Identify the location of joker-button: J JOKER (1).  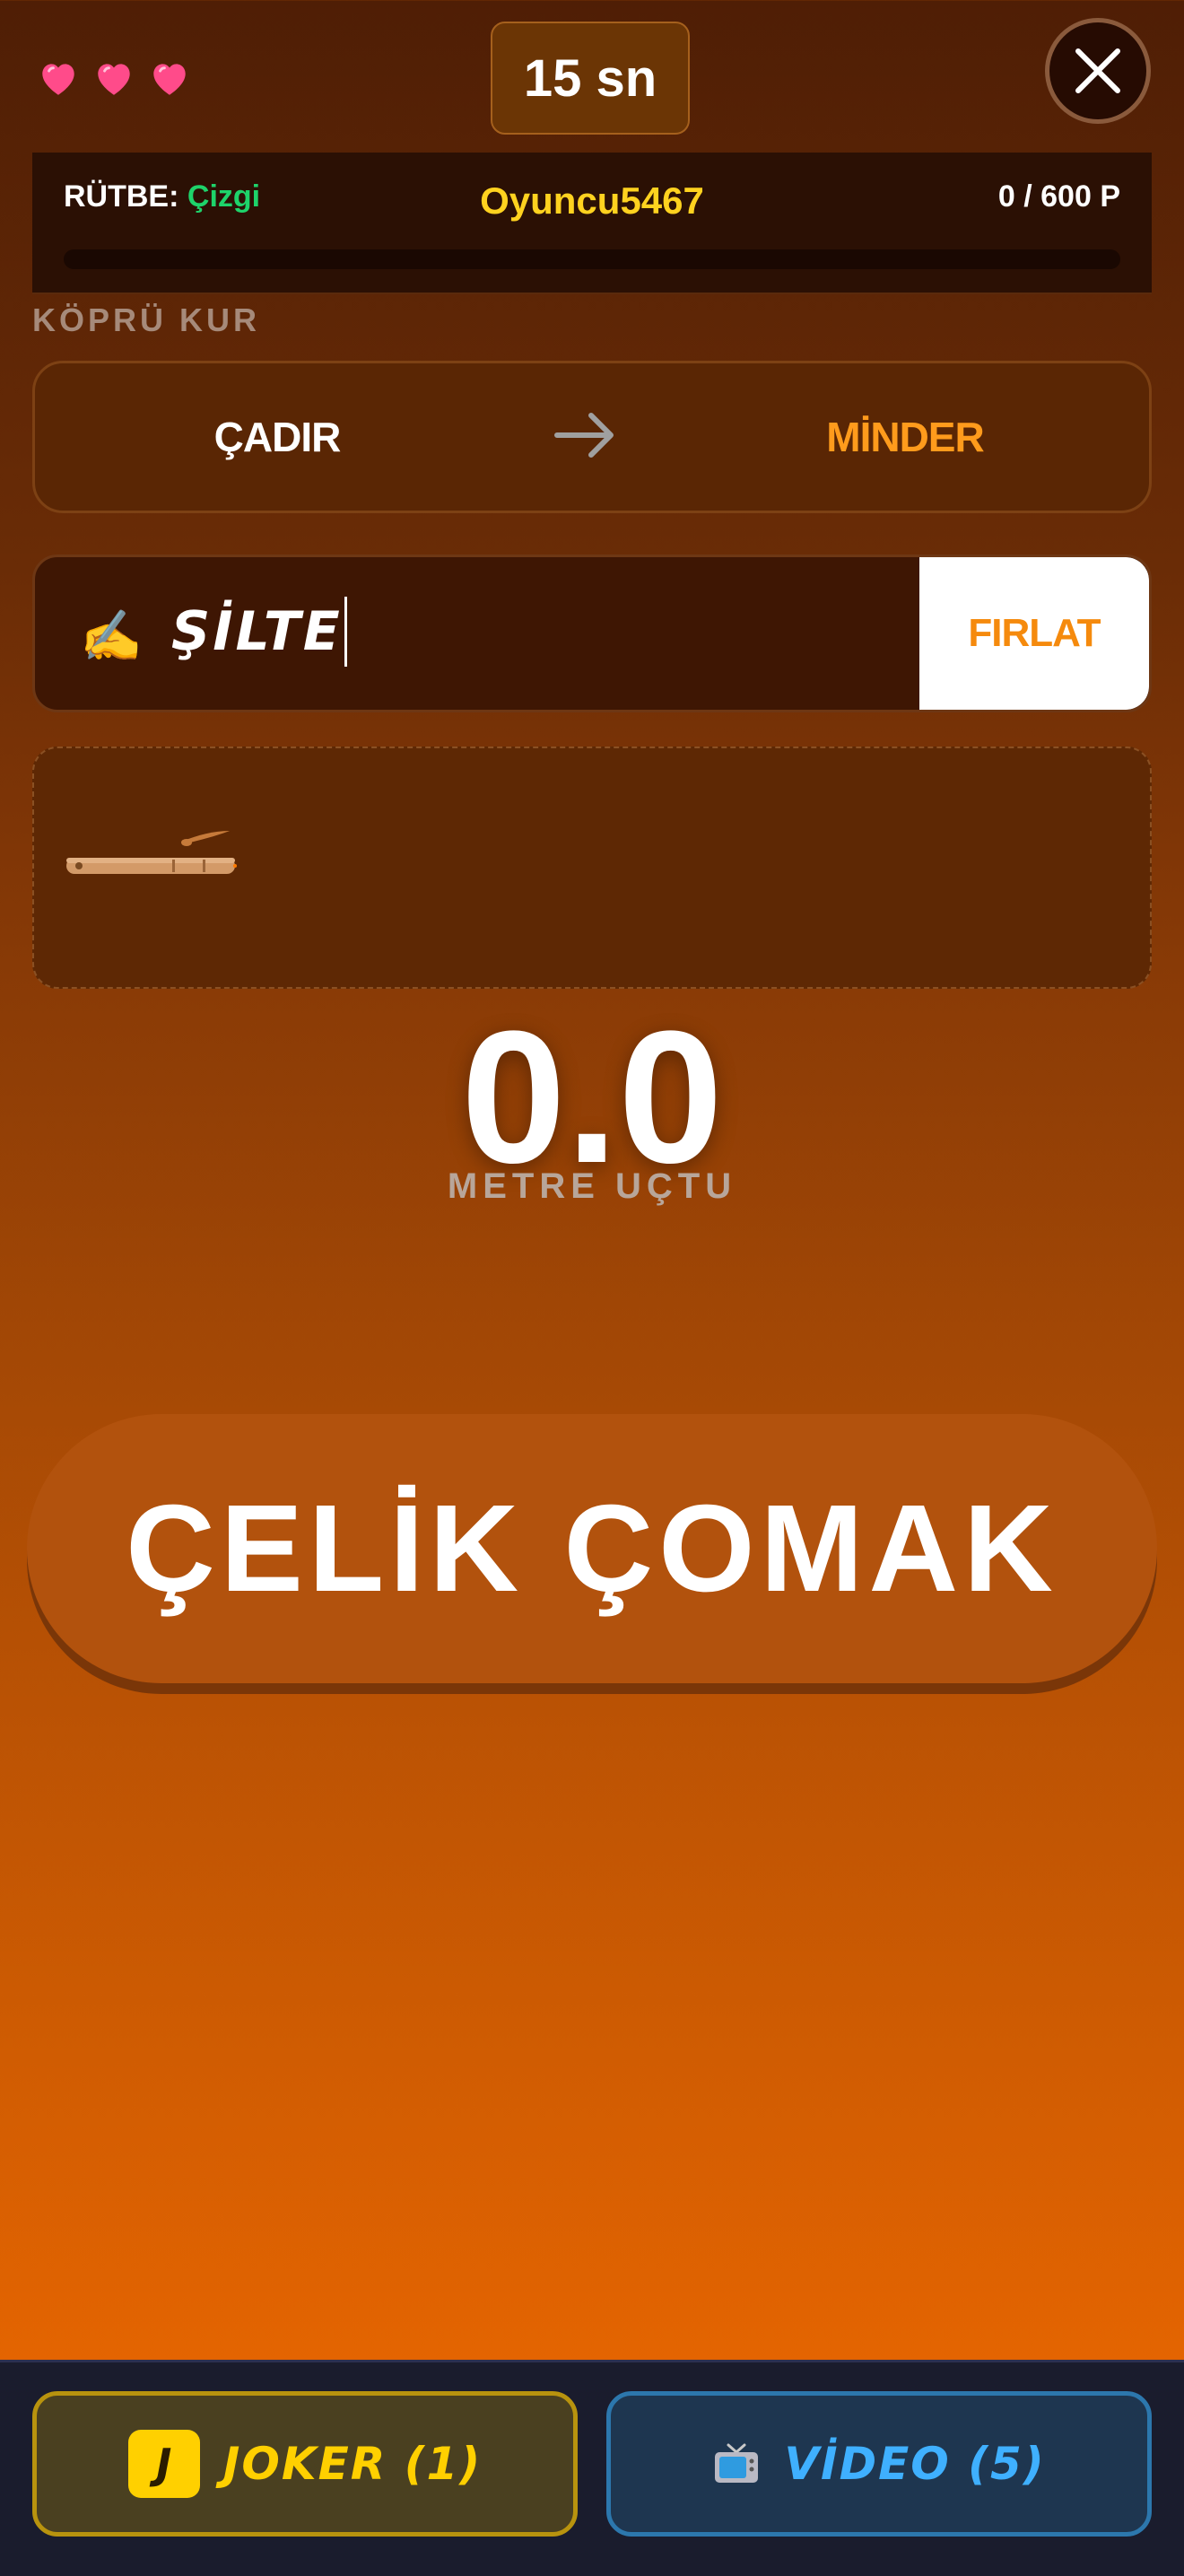
(305, 2464).